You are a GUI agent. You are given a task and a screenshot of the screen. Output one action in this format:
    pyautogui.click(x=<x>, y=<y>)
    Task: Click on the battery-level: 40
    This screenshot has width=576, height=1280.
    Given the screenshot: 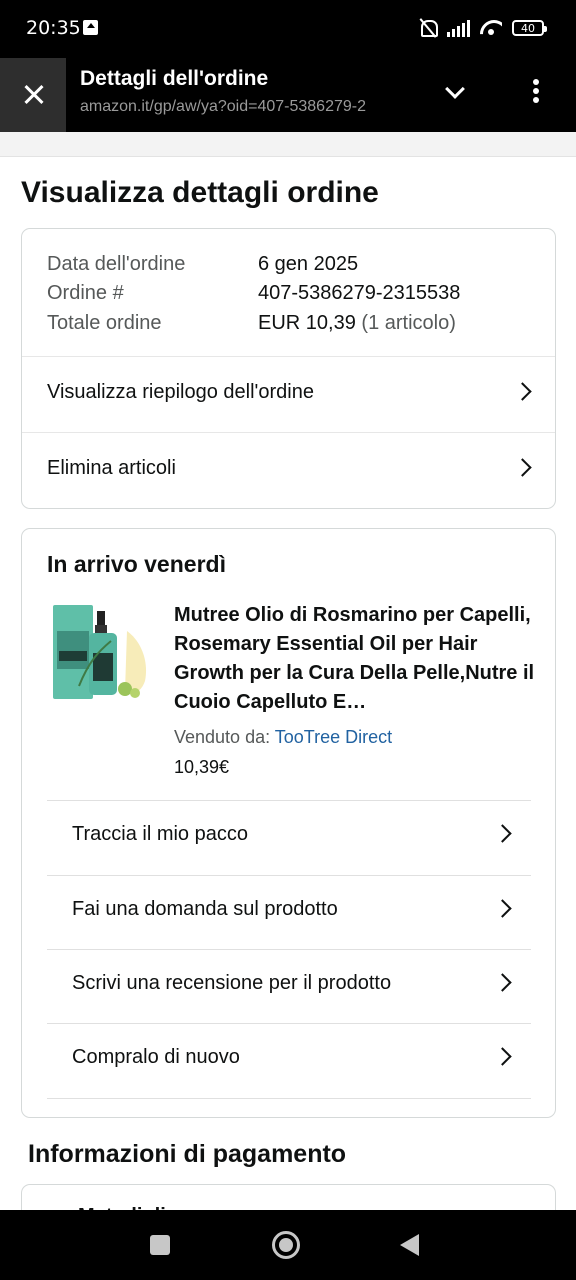 What is the action you would take?
    pyautogui.click(x=528, y=28)
    